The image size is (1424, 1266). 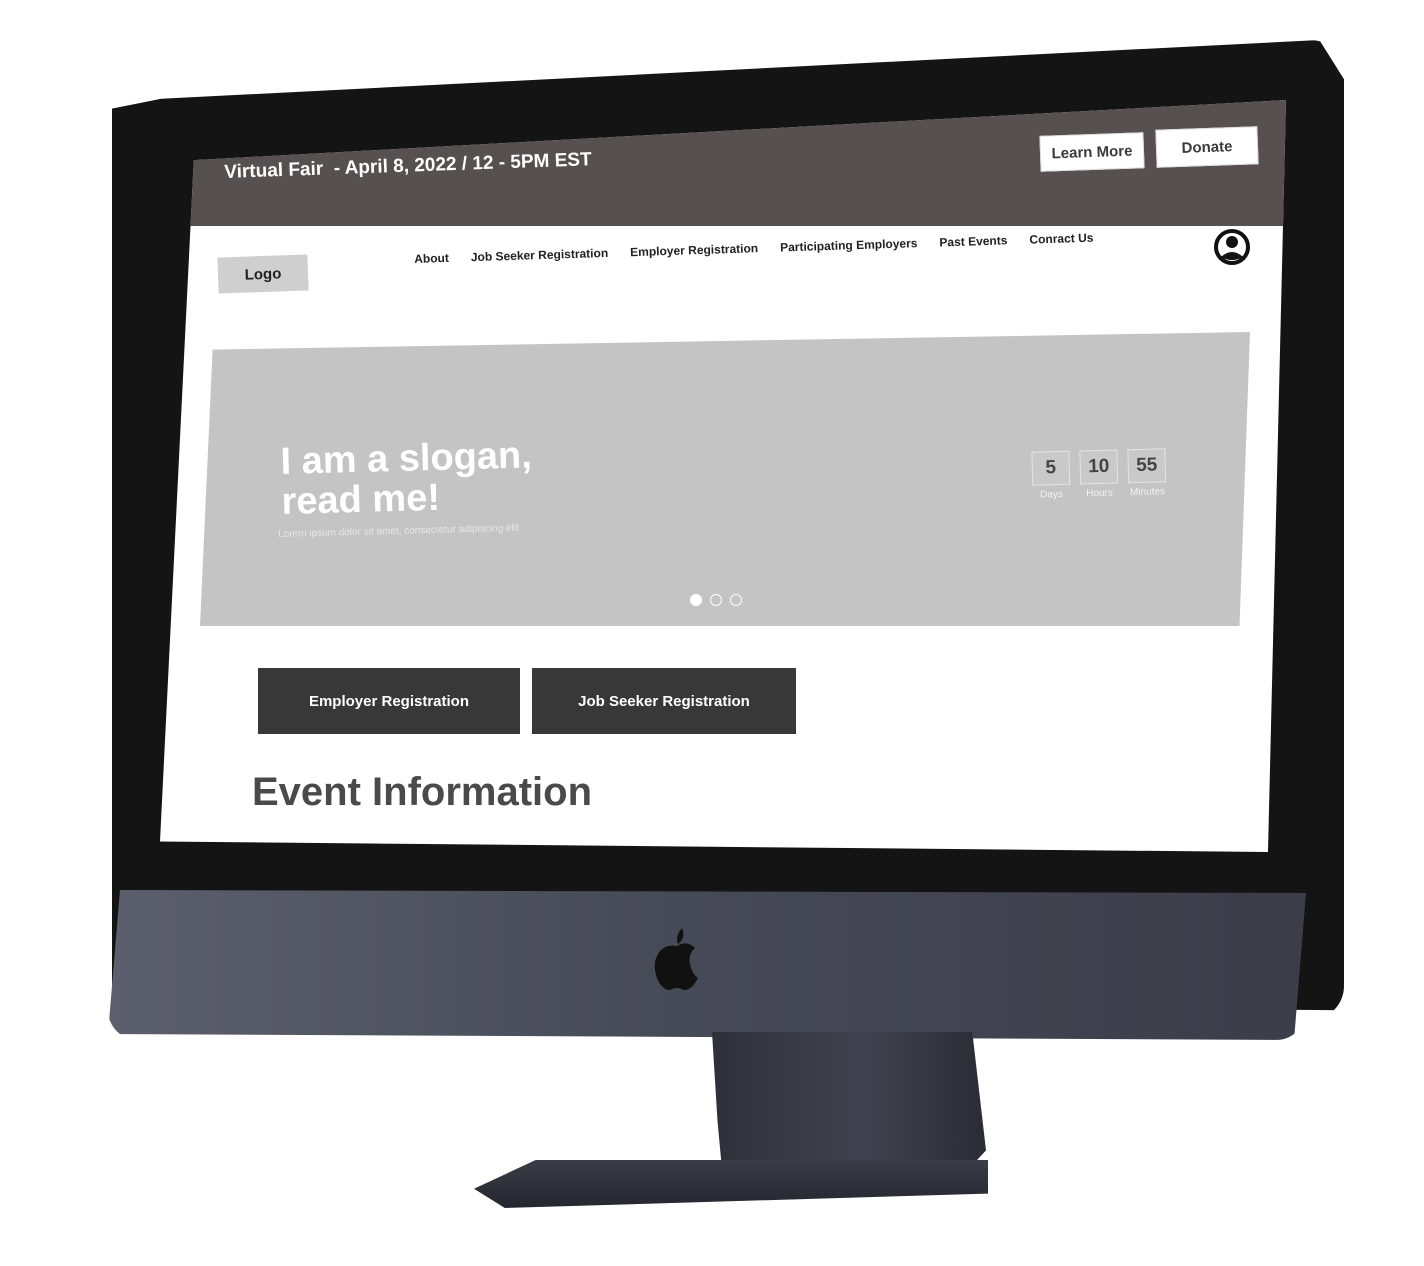 I want to click on monitor-stand-base, so click(x=731, y=1184).